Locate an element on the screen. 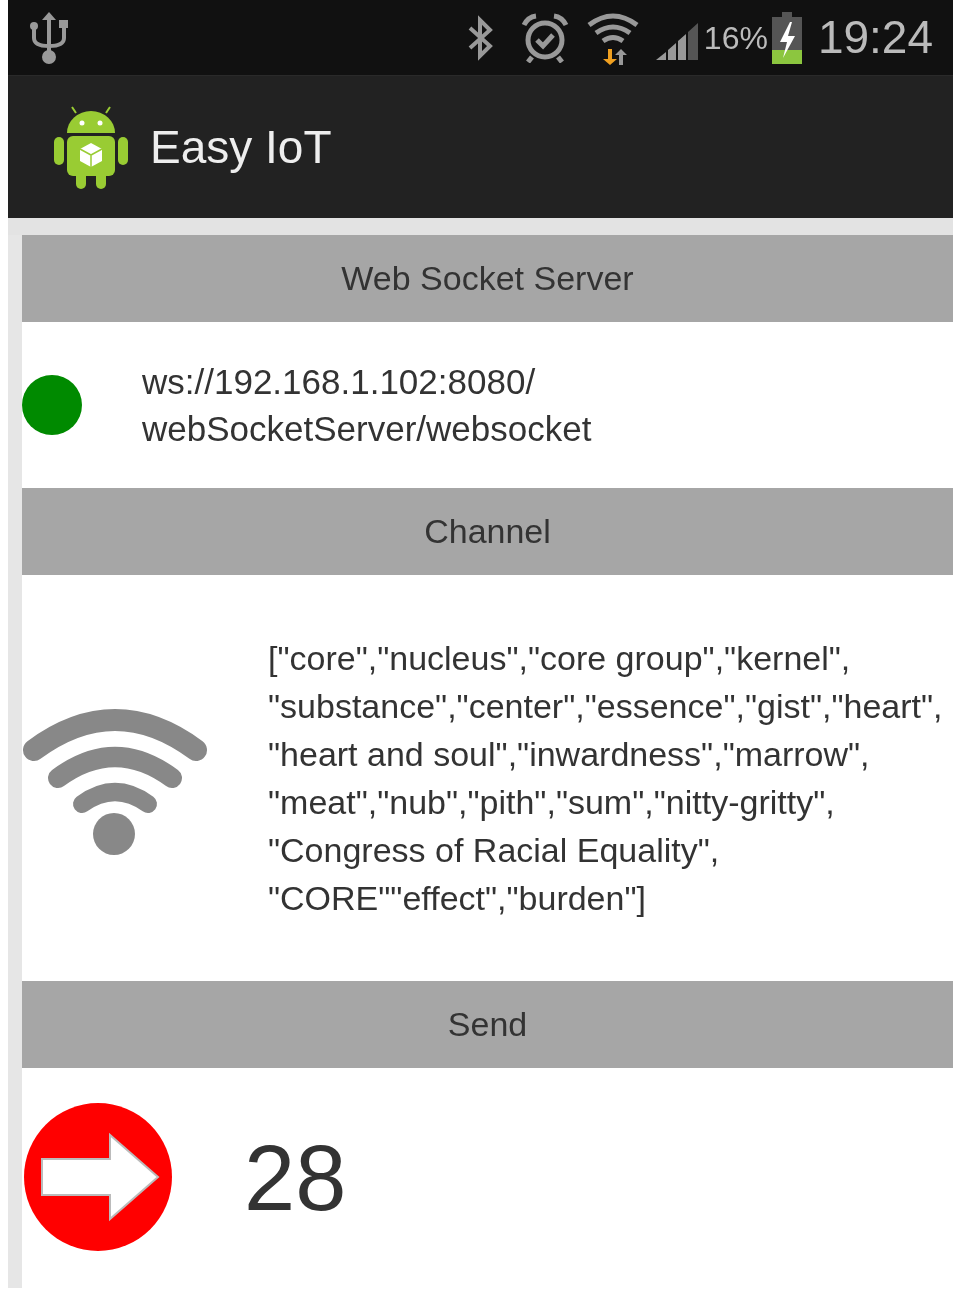 Image resolution: width=953 pixels, height=1293 pixels. android-robot-icon is located at coordinates (91, 147).